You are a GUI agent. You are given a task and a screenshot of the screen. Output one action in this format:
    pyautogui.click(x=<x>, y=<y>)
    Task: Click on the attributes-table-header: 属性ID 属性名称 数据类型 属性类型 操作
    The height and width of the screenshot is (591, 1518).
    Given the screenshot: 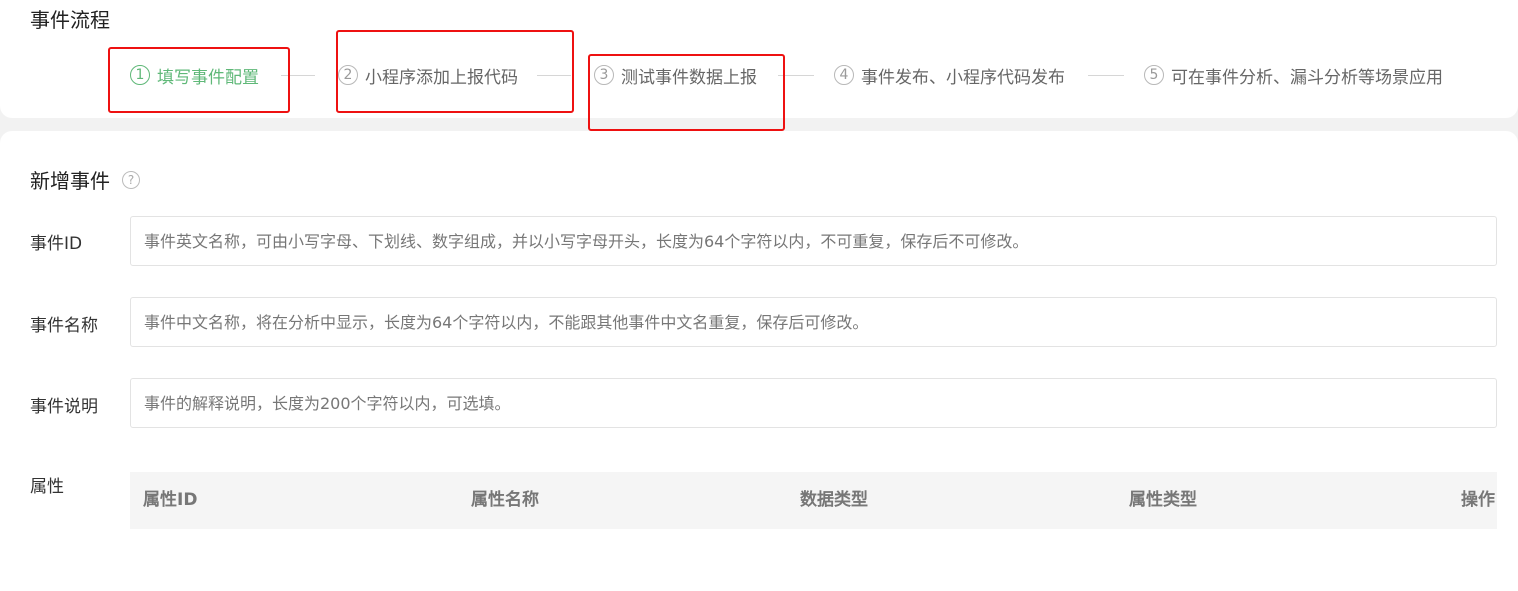 What is the action you would take?
    pyautogui.click(x=813, y=500)
    